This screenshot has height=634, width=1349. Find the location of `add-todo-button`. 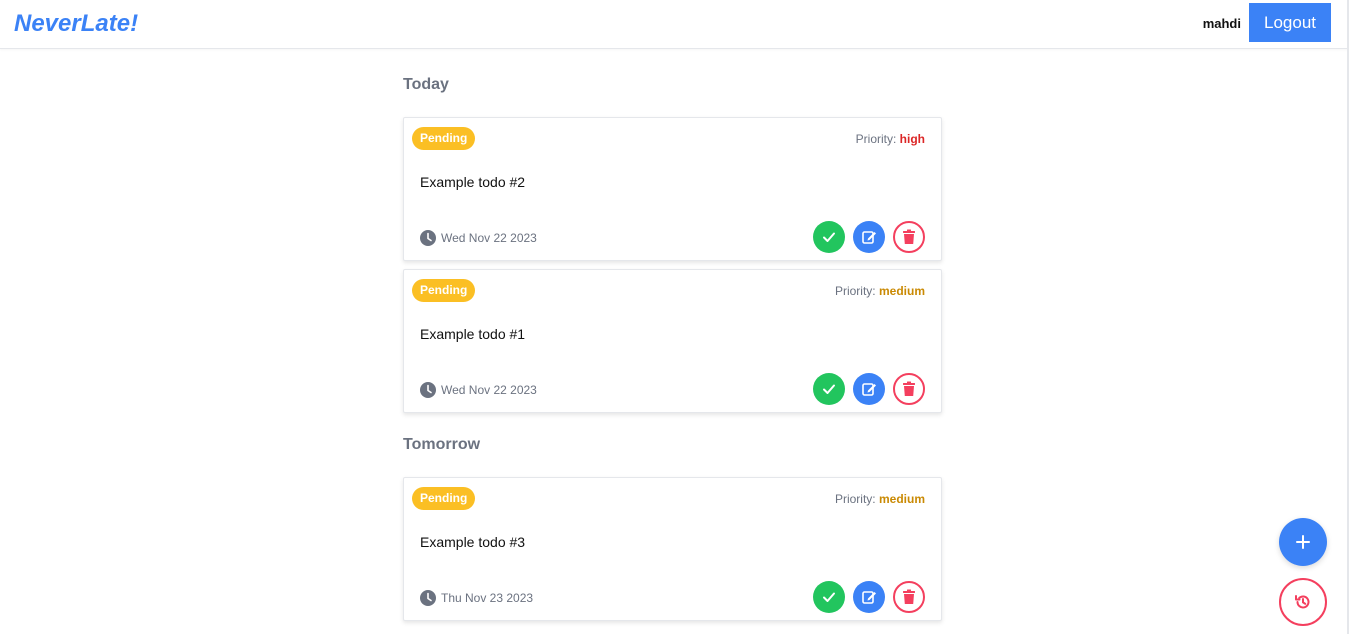

add-todo-button is located at coordinates (1303, 542).